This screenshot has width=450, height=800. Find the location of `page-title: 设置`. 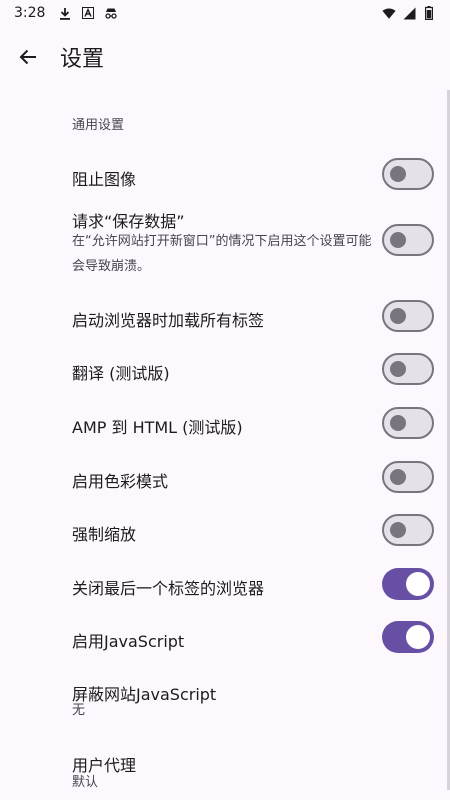

page-title: 设置 is located at coordinates (82, 59).